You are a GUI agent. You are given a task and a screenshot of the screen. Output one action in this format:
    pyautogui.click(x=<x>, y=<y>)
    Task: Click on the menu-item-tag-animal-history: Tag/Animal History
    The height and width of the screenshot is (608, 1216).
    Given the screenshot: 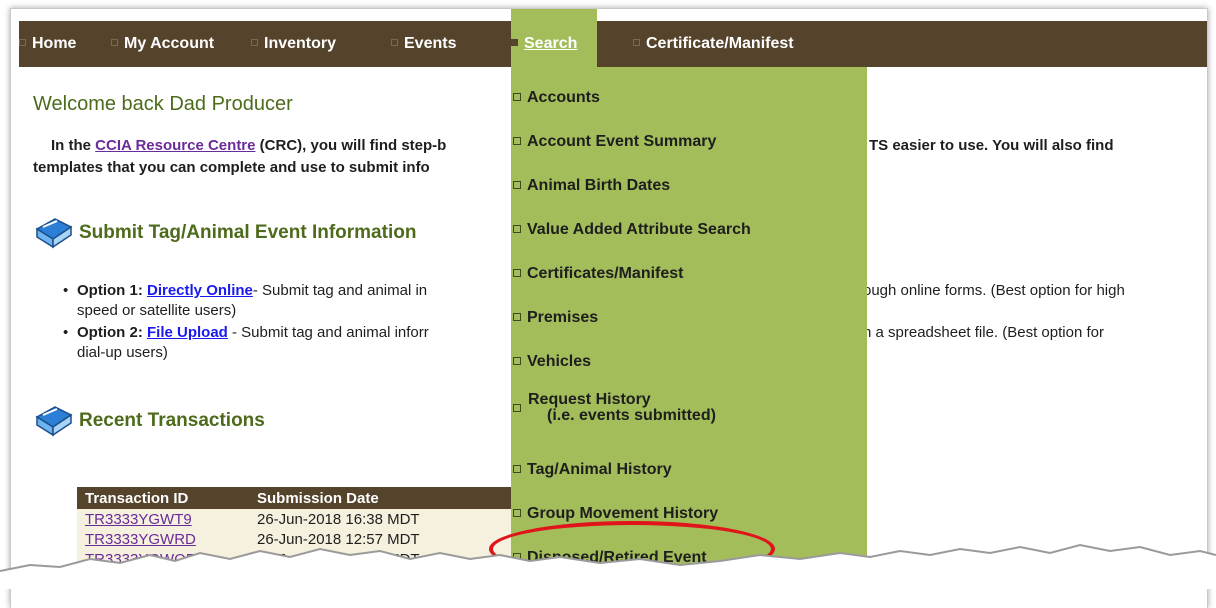 What is the action you would take?
    pyautogui.click(x=689, y=470)
    